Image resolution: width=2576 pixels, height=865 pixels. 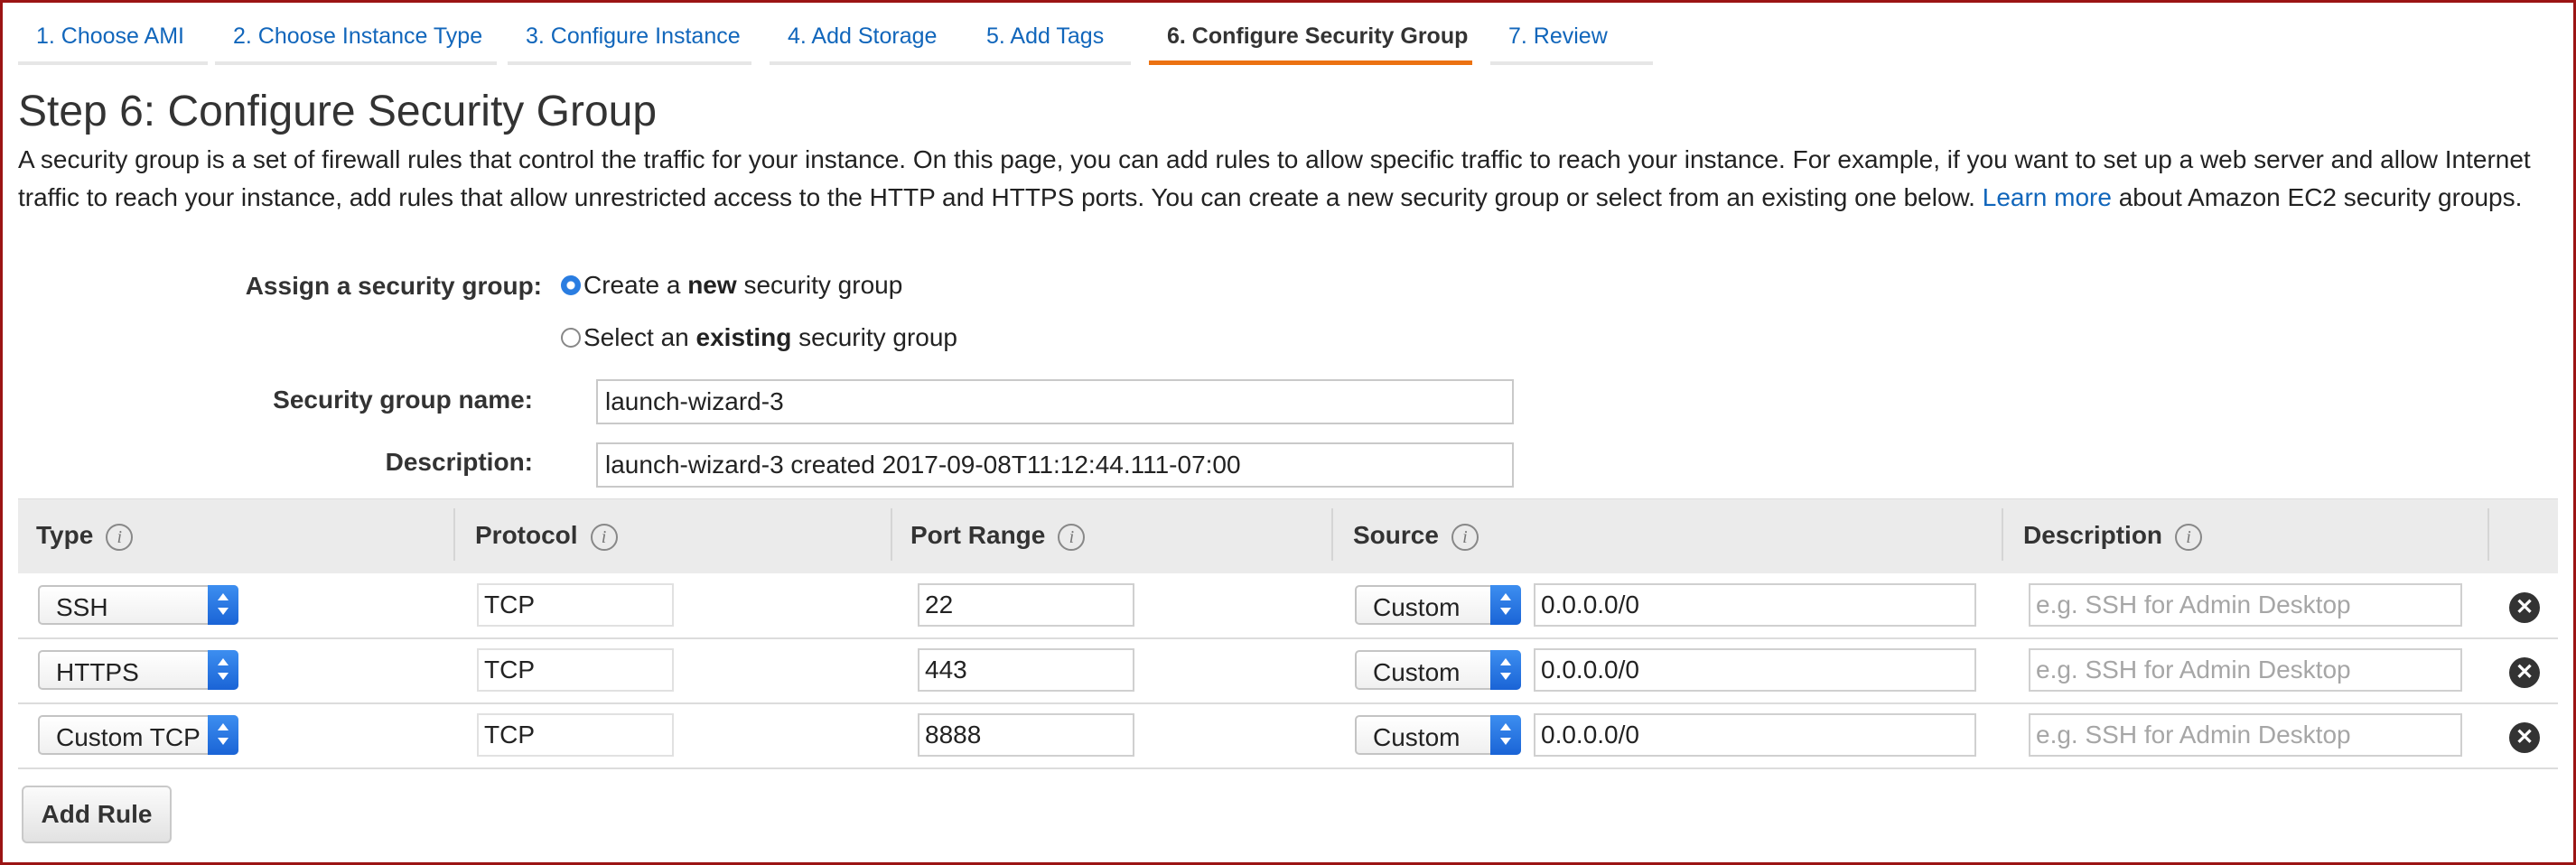 I want to click on step-tab-label: 7. Review, so click(x=1558, y=36).